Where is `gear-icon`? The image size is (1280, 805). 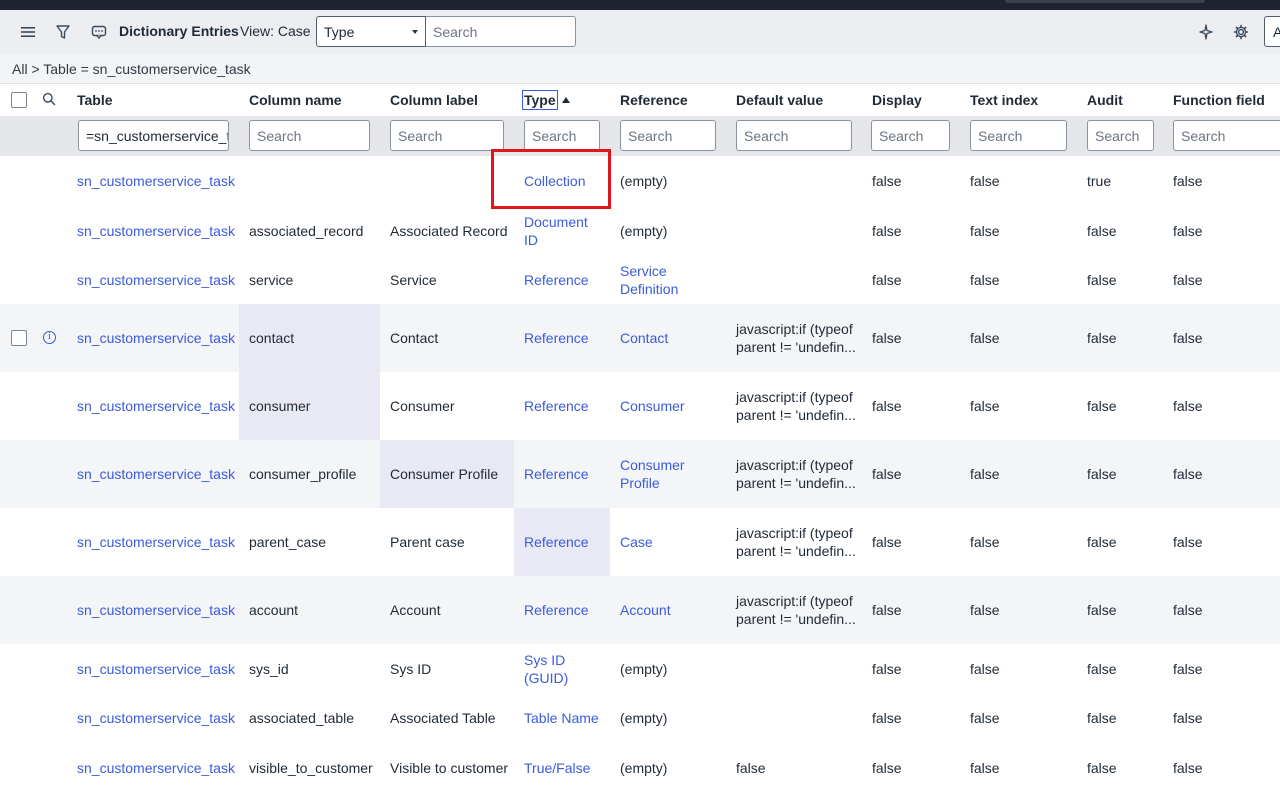
gear-icon is located at coordinates (1241, 32).